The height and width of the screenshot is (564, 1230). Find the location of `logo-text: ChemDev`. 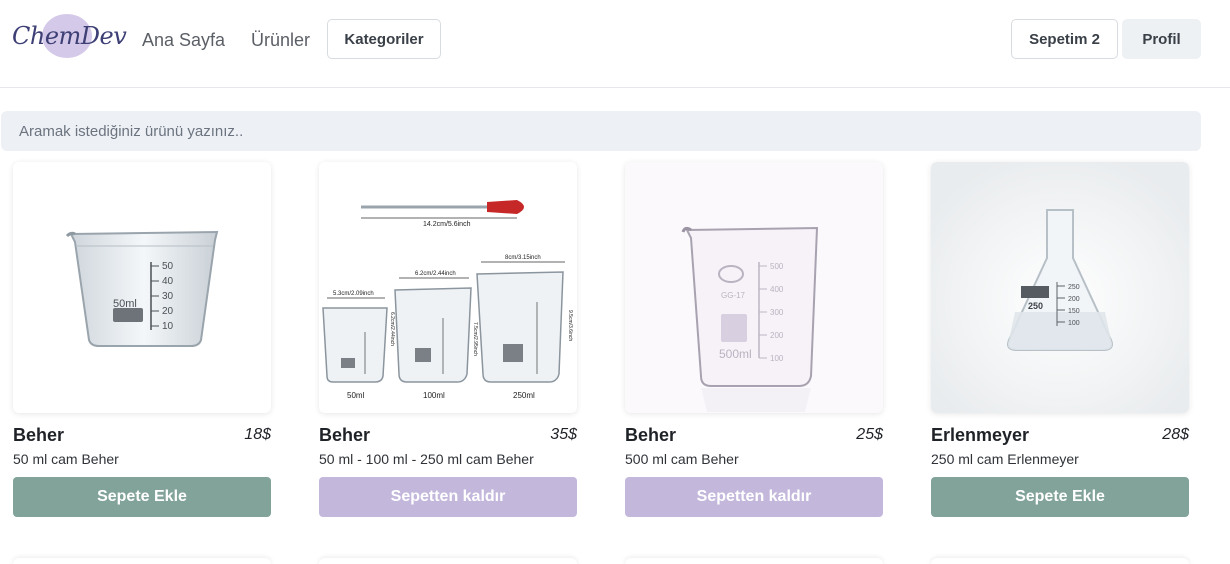

logo-text: ChemDev is located at coordinates (69, 36).